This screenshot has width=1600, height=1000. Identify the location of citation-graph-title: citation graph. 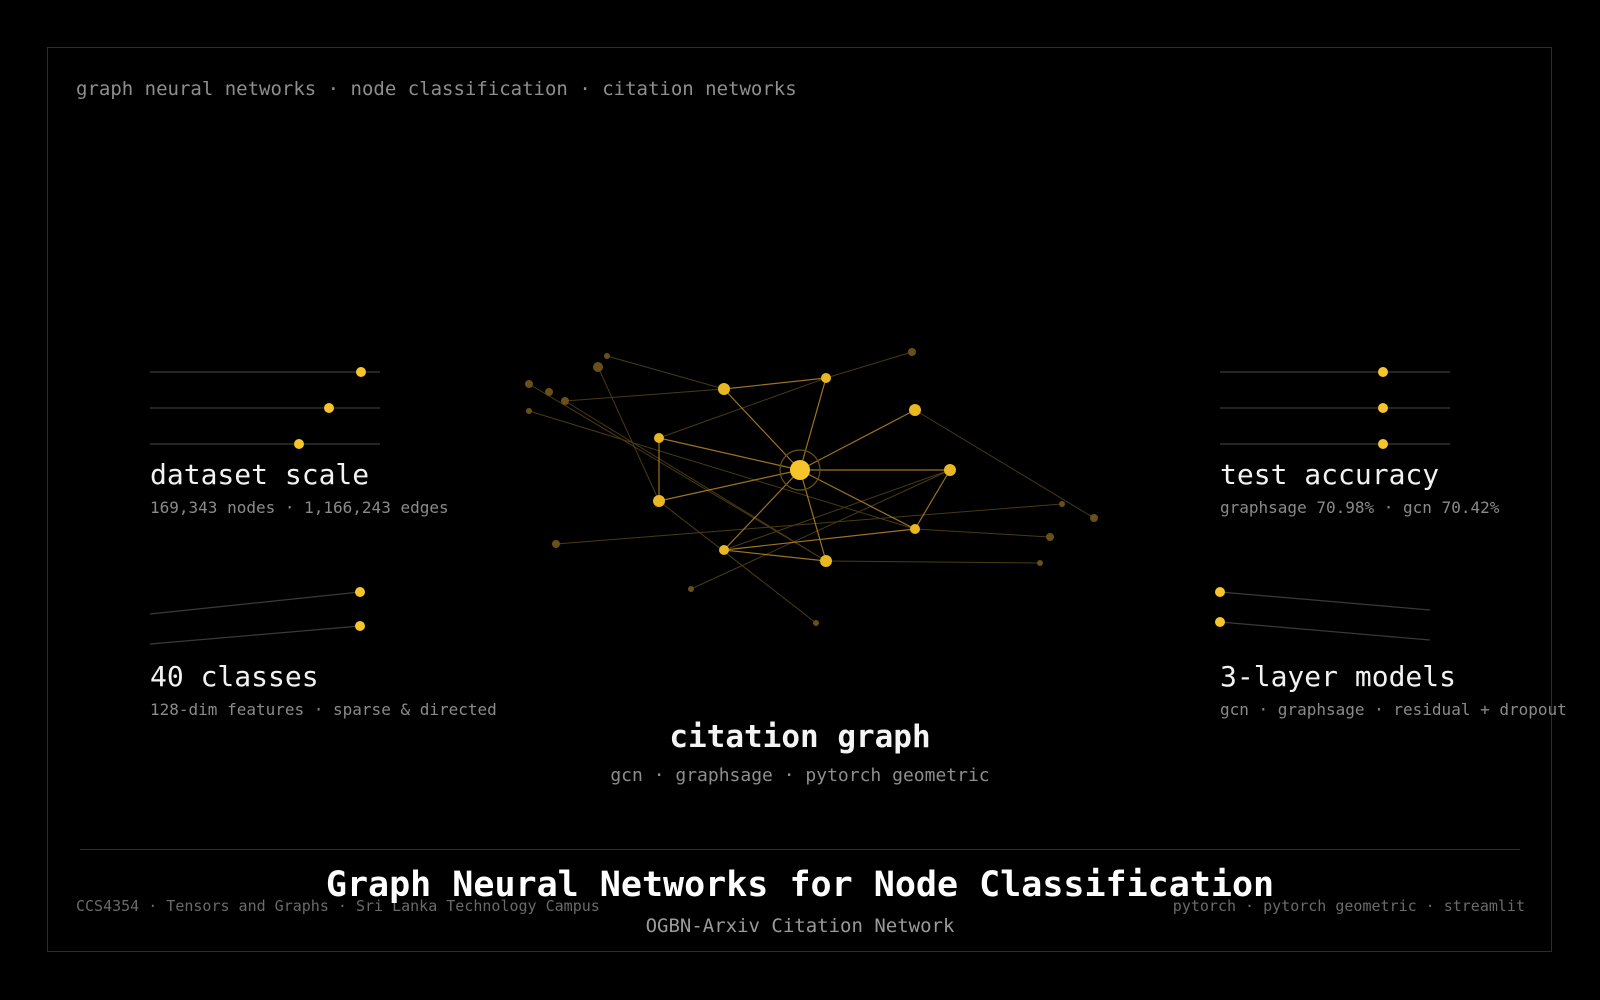
(800, 737).